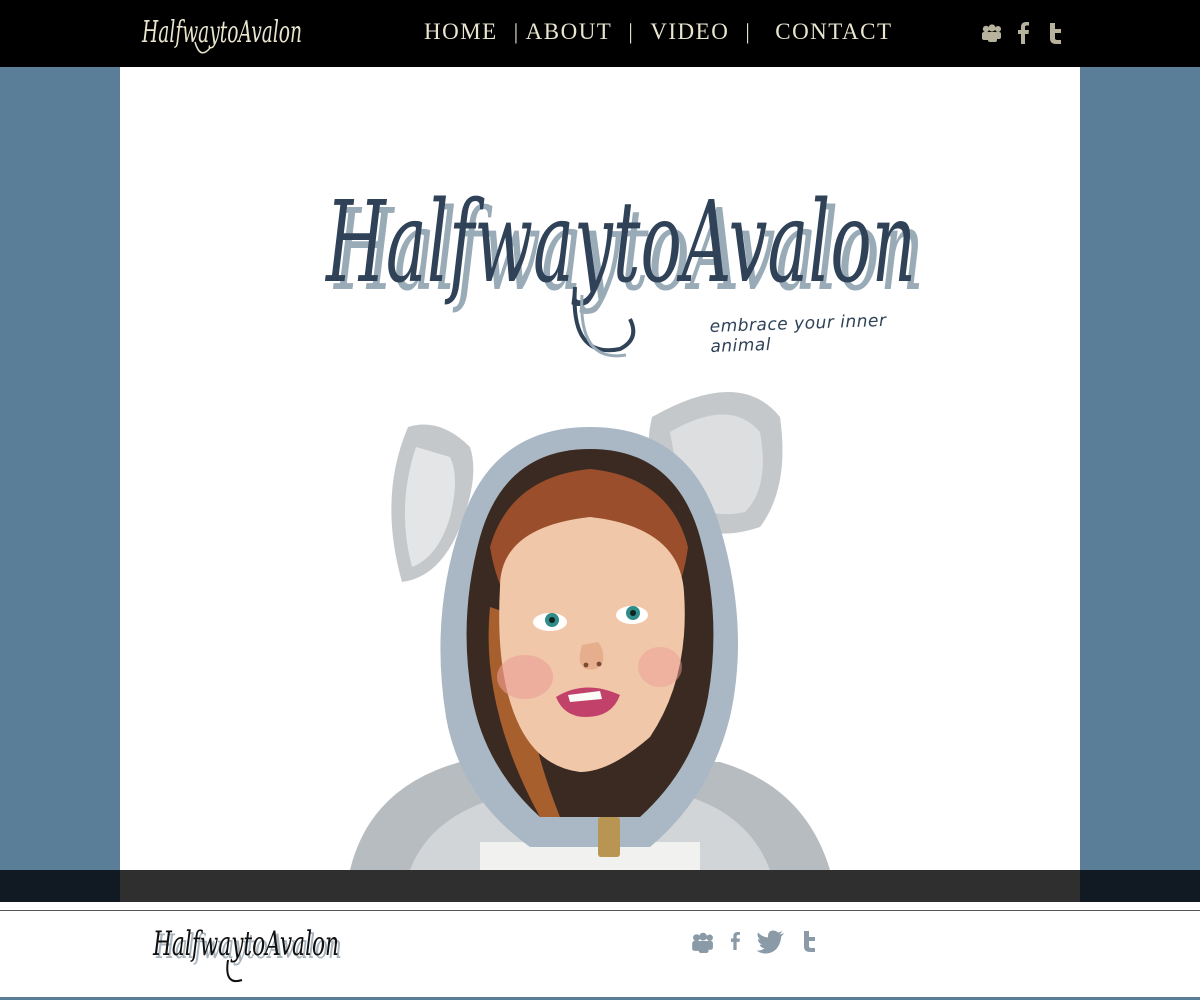 The height and width of the screenshot is (1000, 1200). What do you see at coordinates (609, 837) in the screenshot?
I see `zipper` at bounding box center [609, 837].